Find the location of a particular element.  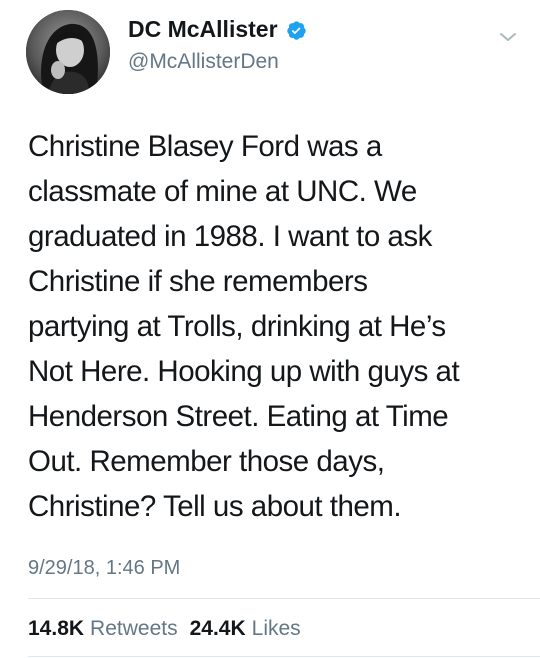

tweet-text-line: Christine? Tell us about them. is located at coordinates (215, 506).